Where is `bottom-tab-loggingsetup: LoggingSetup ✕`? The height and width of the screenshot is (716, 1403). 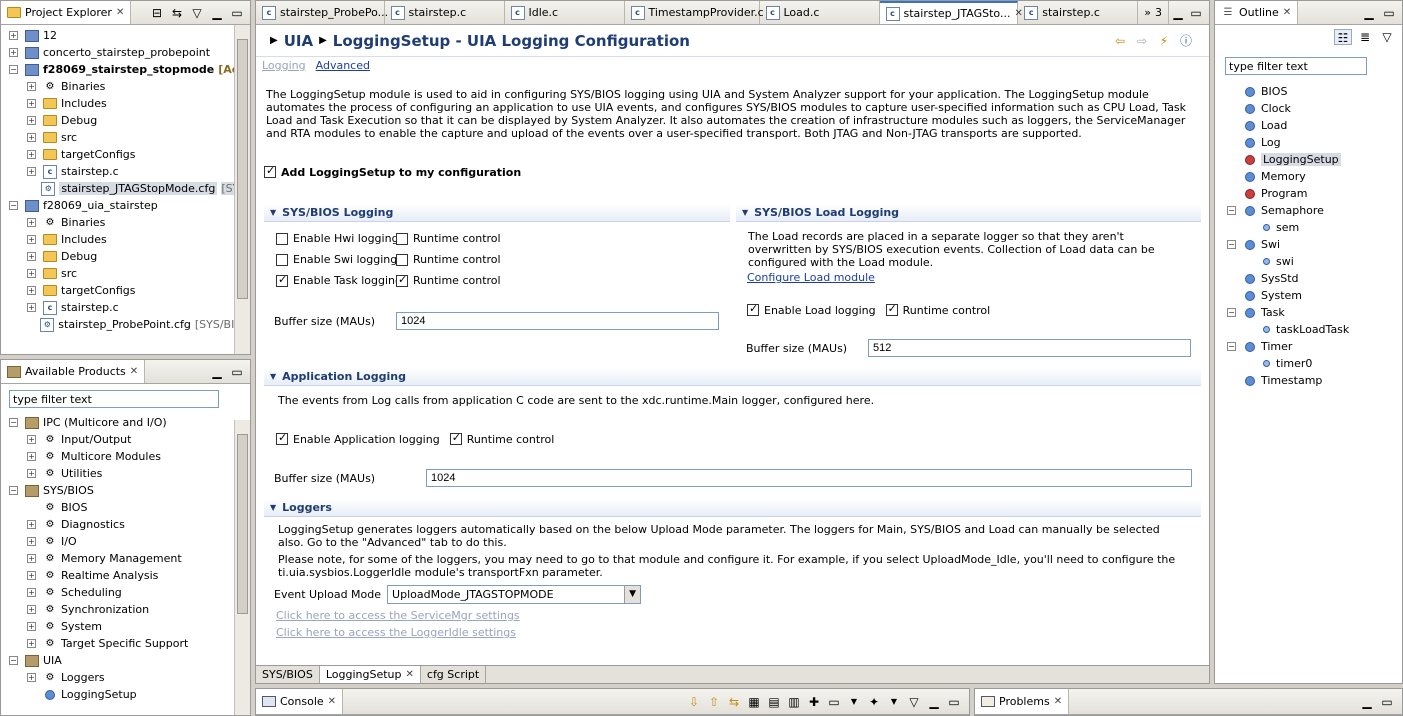 bottom-tab-loggingsetup: LoggingSetup ✕ is located at coordinates (370, 674).